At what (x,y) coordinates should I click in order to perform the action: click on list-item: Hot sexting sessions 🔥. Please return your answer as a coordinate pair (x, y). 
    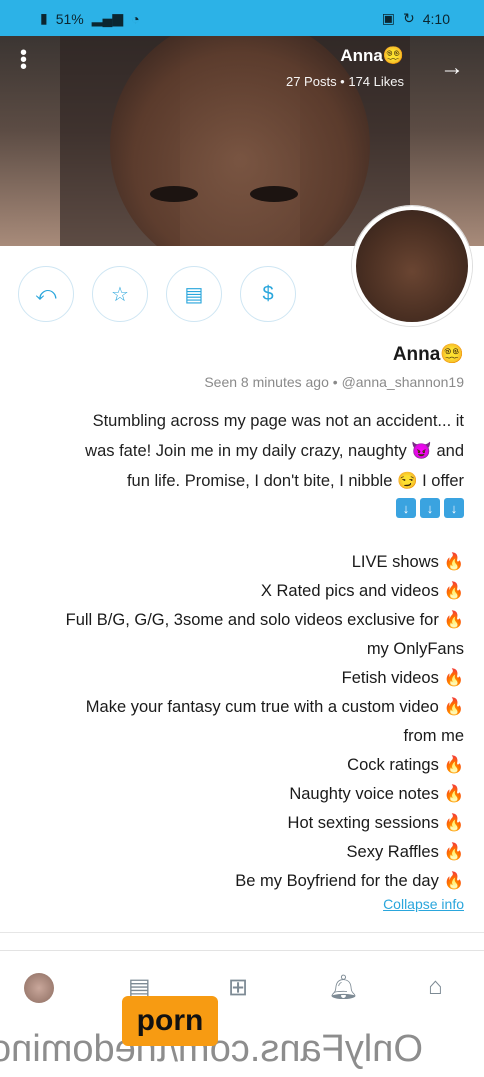
    Looking at the image, I should click on (375, 823).